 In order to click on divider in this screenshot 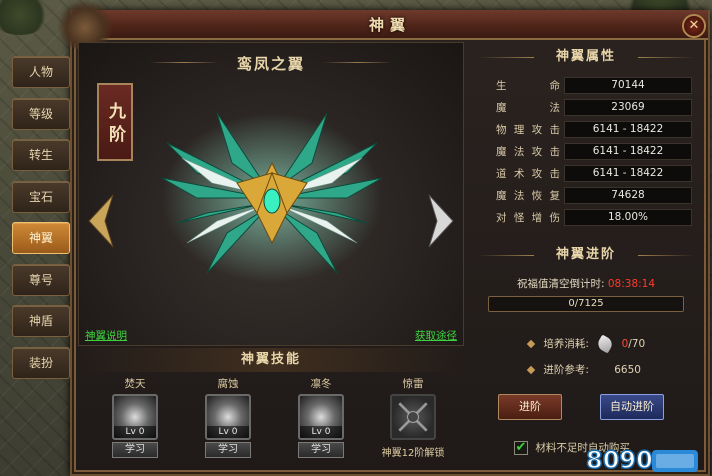, I will do `click(358, 62)`.